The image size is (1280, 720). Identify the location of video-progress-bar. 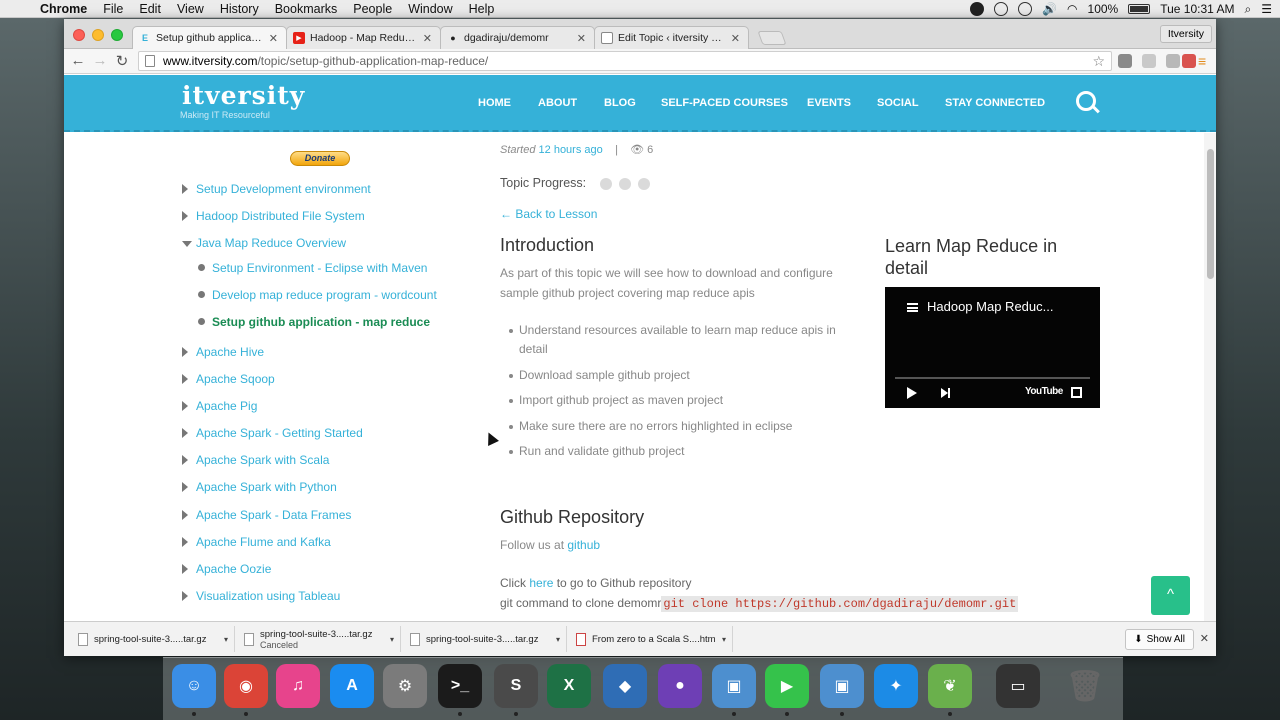
(992, 378).